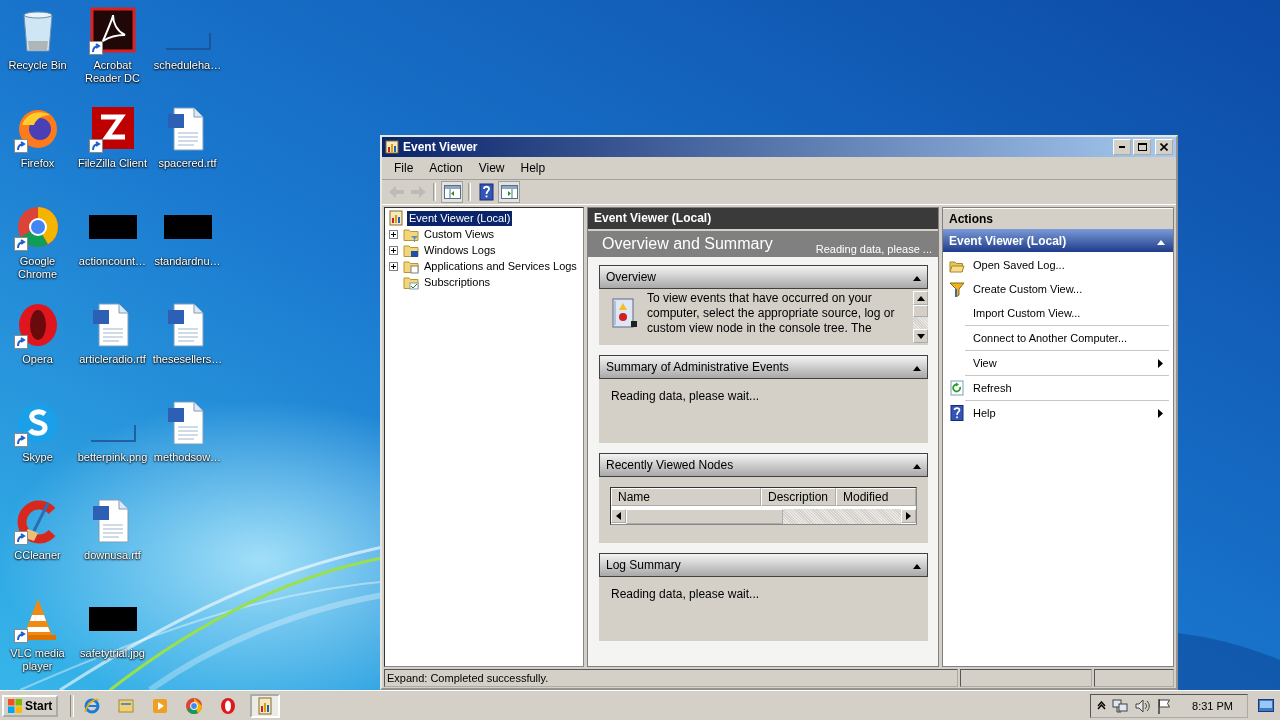 The height and width of the screenshot is (720, 1280). I want to click on show-desktop-button, so click(1266, 705).